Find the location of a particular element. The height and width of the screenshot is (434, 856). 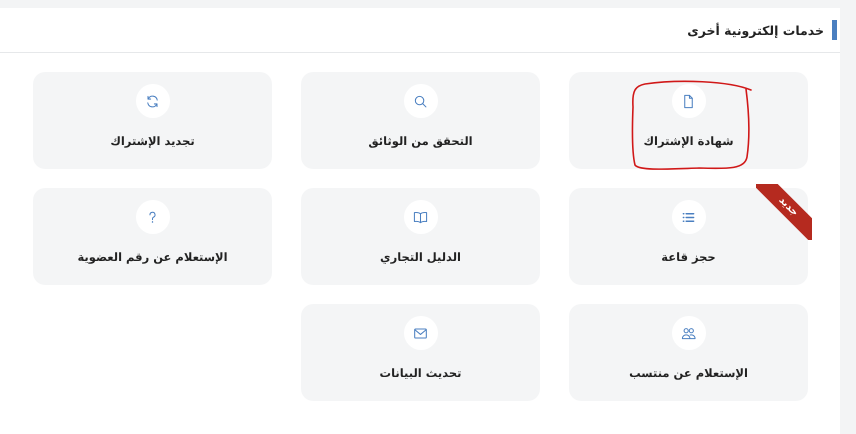

search-icon is located at coordinates (420, 101).